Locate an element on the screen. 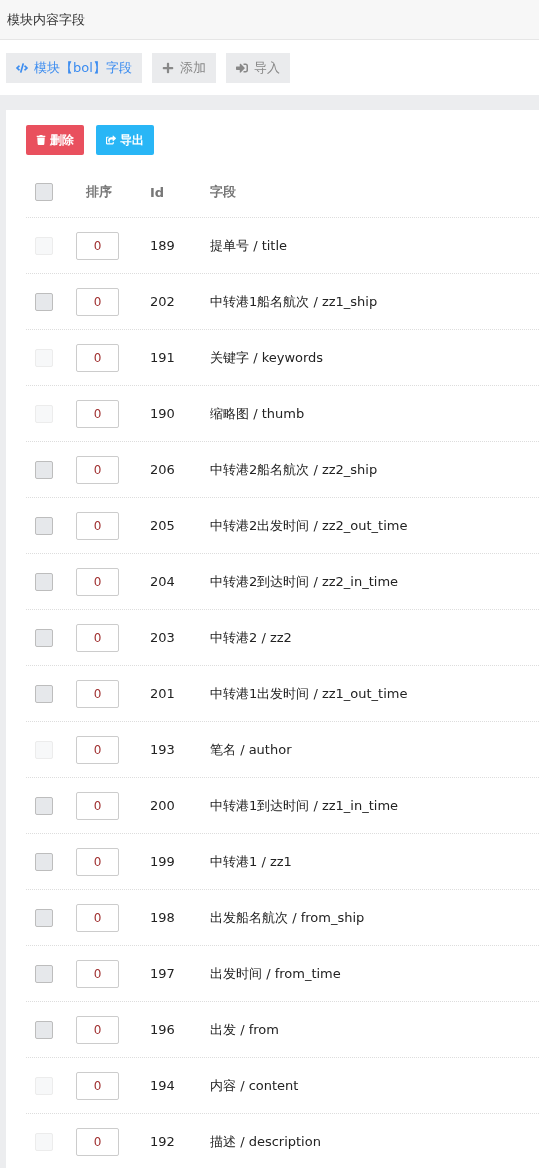  field-cell-text: 中转港1到达时间 / zz1_in_time is located at coordinates (305, 805).